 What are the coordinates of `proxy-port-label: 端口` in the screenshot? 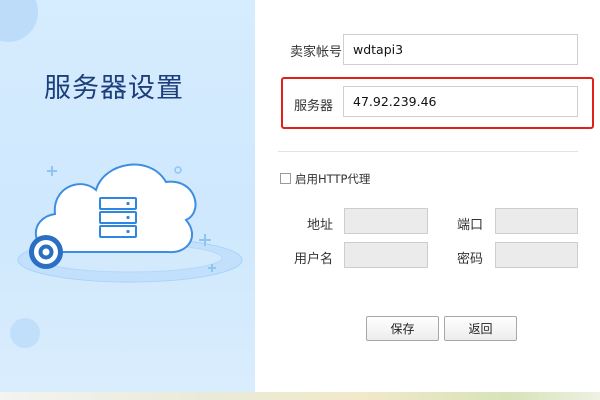 It's located at (470, 225).